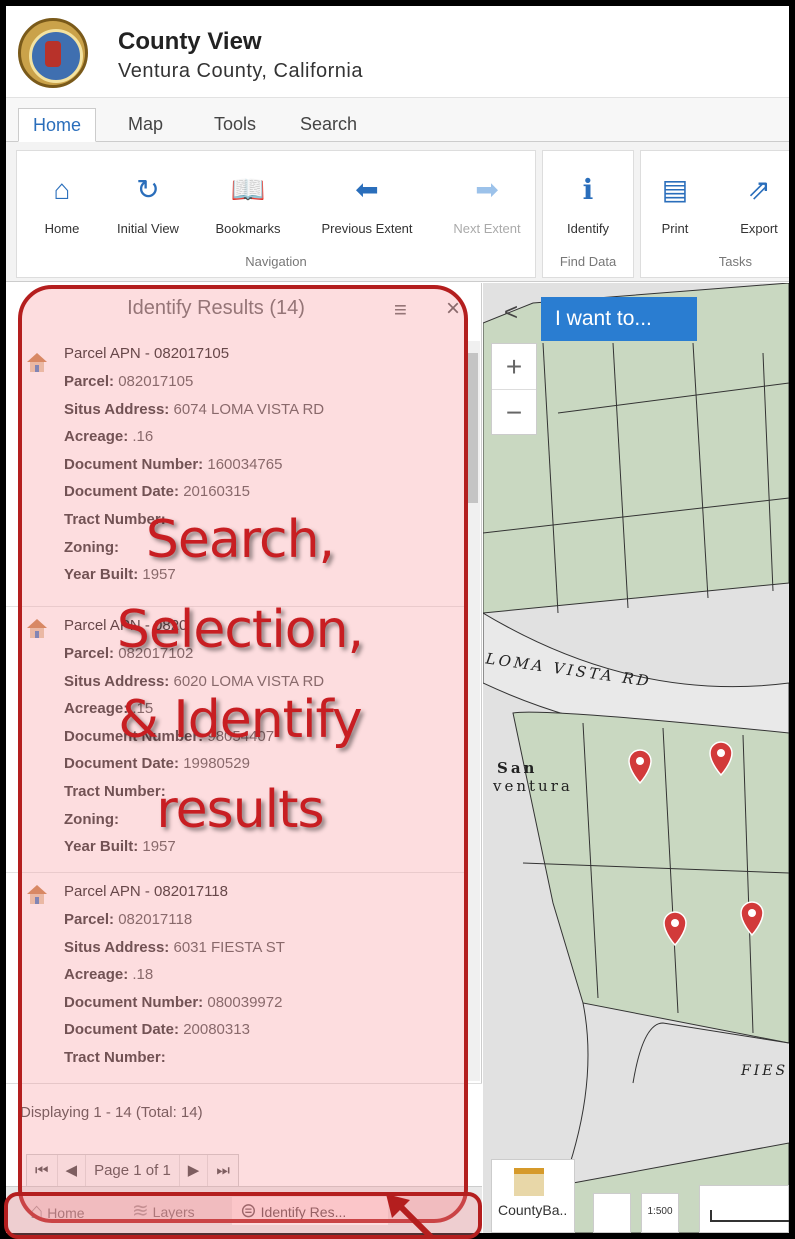 The width and height of the screenshot is (795, 1239). I want to click on app-subtitle: Ventura County, California, so click(240, 71).